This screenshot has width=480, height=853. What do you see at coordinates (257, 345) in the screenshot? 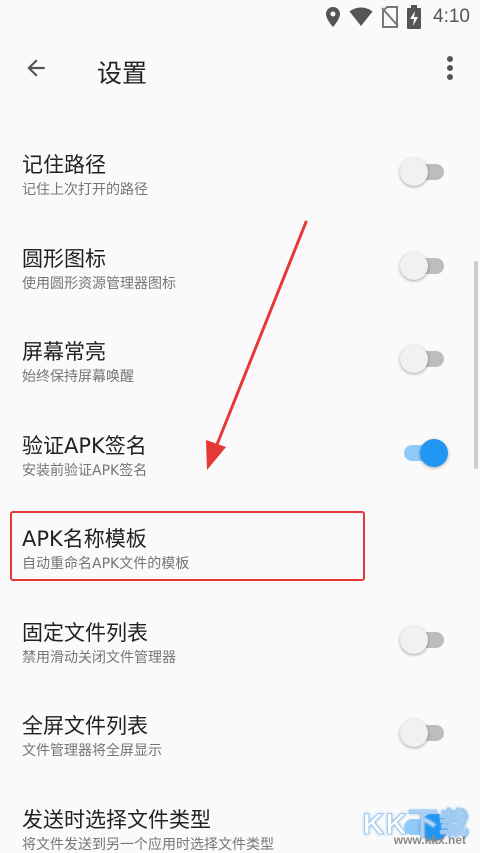
I see `annotation-arrow` at bounding box center [257, 345].